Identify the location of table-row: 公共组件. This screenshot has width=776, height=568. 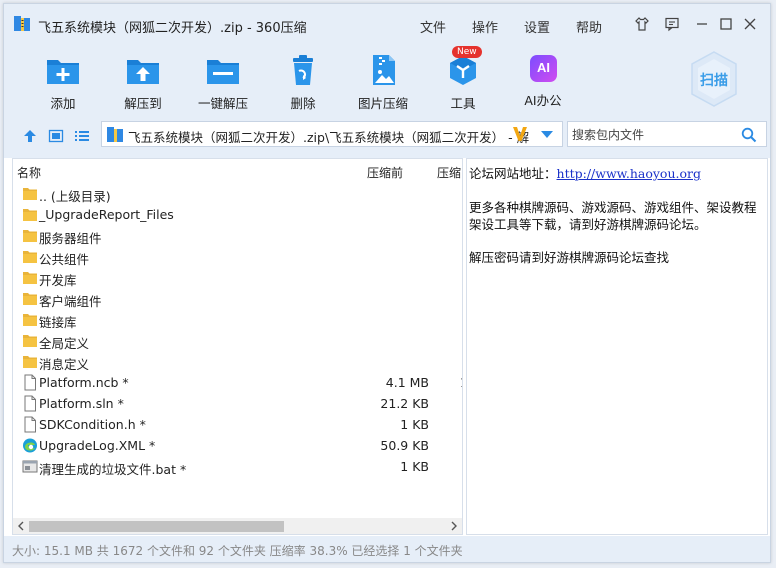
(237, 256).